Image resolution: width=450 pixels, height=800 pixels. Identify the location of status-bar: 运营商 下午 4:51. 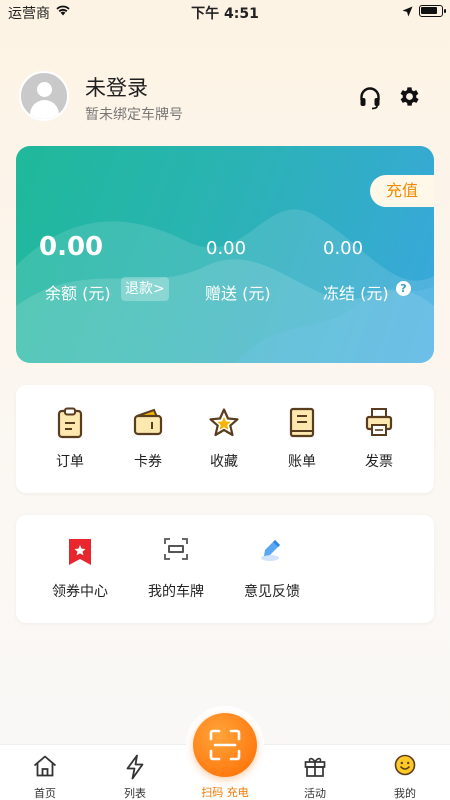
(225, 12).